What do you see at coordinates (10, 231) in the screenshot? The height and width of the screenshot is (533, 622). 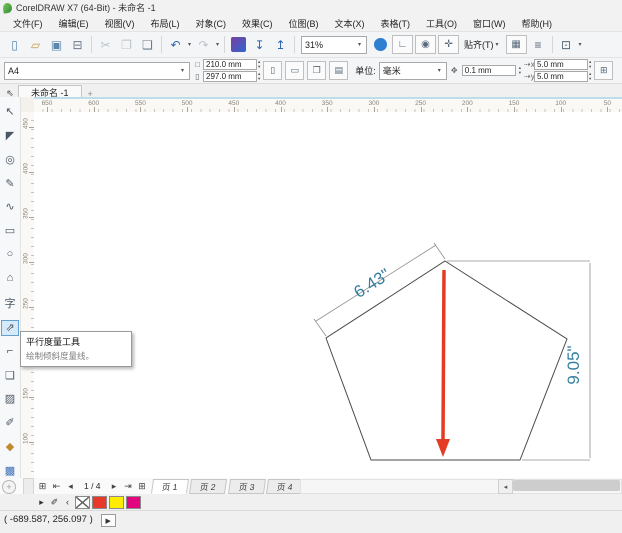 I see `rectangle-tool: ▭` at bounding box center [10, 231].